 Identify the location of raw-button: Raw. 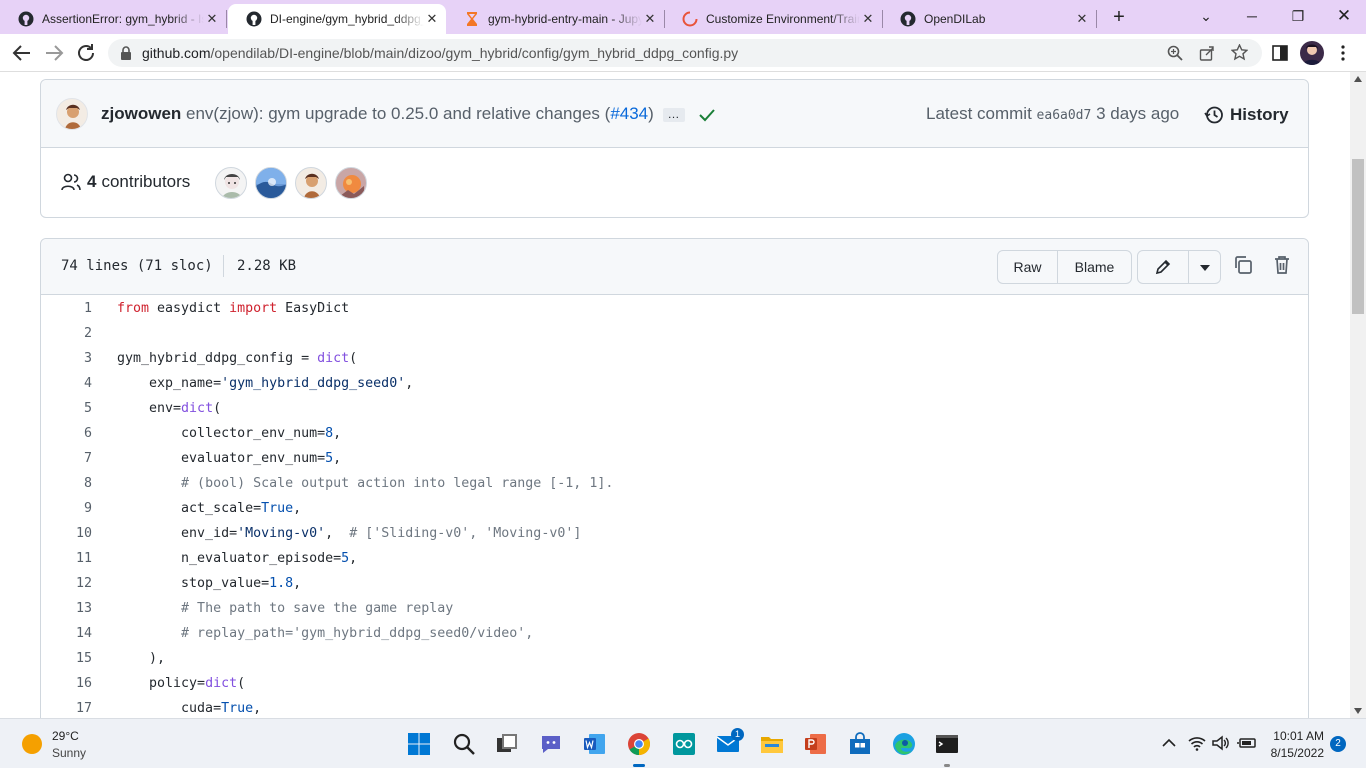
(1027, 267).